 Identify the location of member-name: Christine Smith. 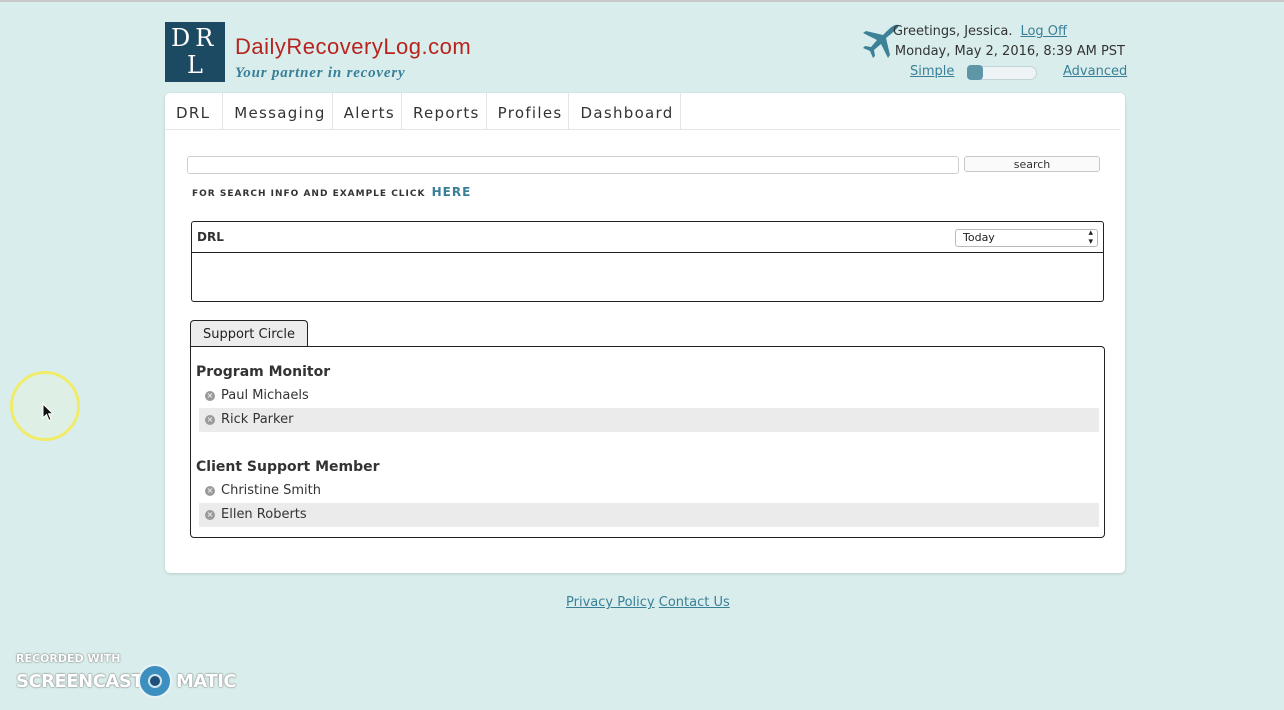
(271, 490).